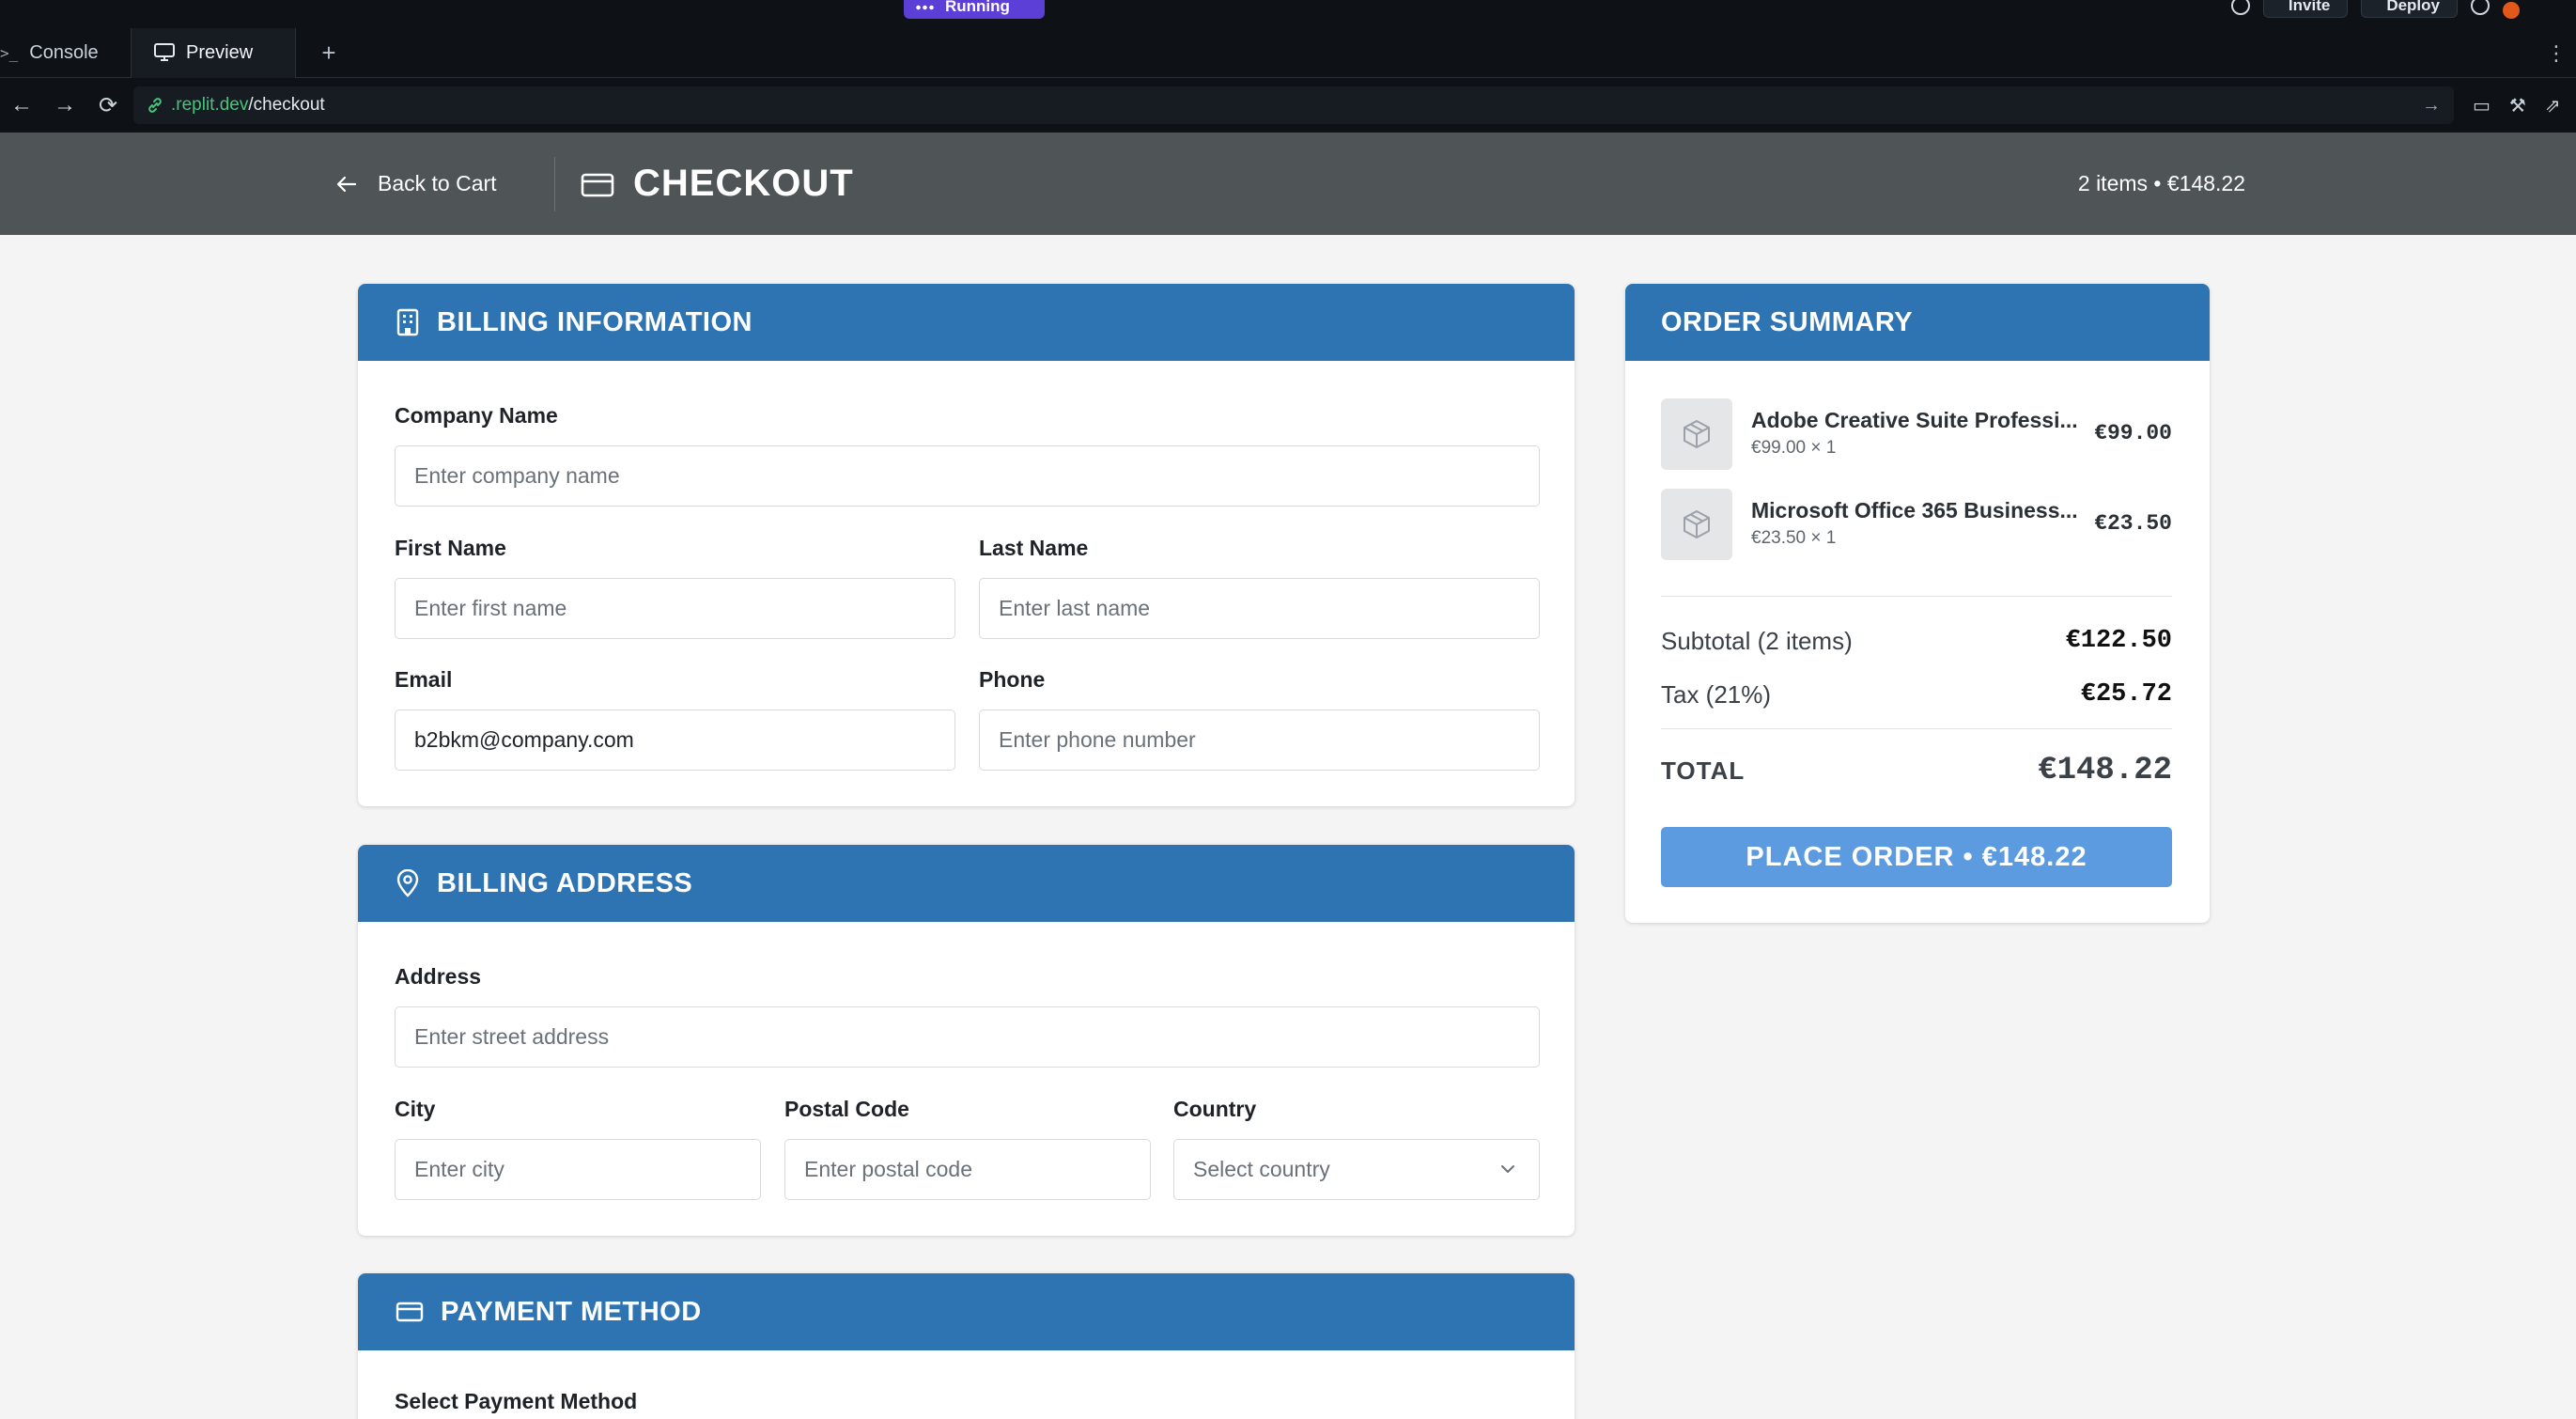 This screenshot has width=2576, height=1419. I want to click on first-name-input: Enter first name, so click(675, 608).